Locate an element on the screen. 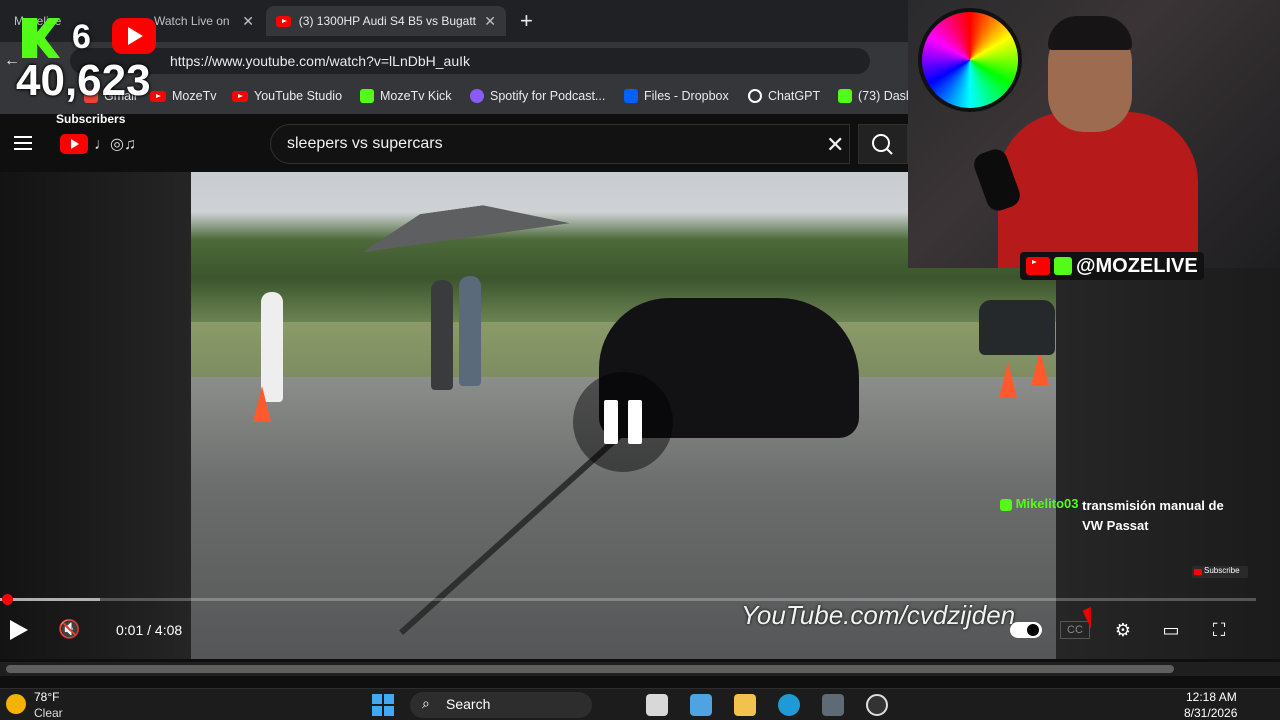 The height and width of the screenshot is (720, 1280). file-explorer-icon is located at coordinates (745, 705).